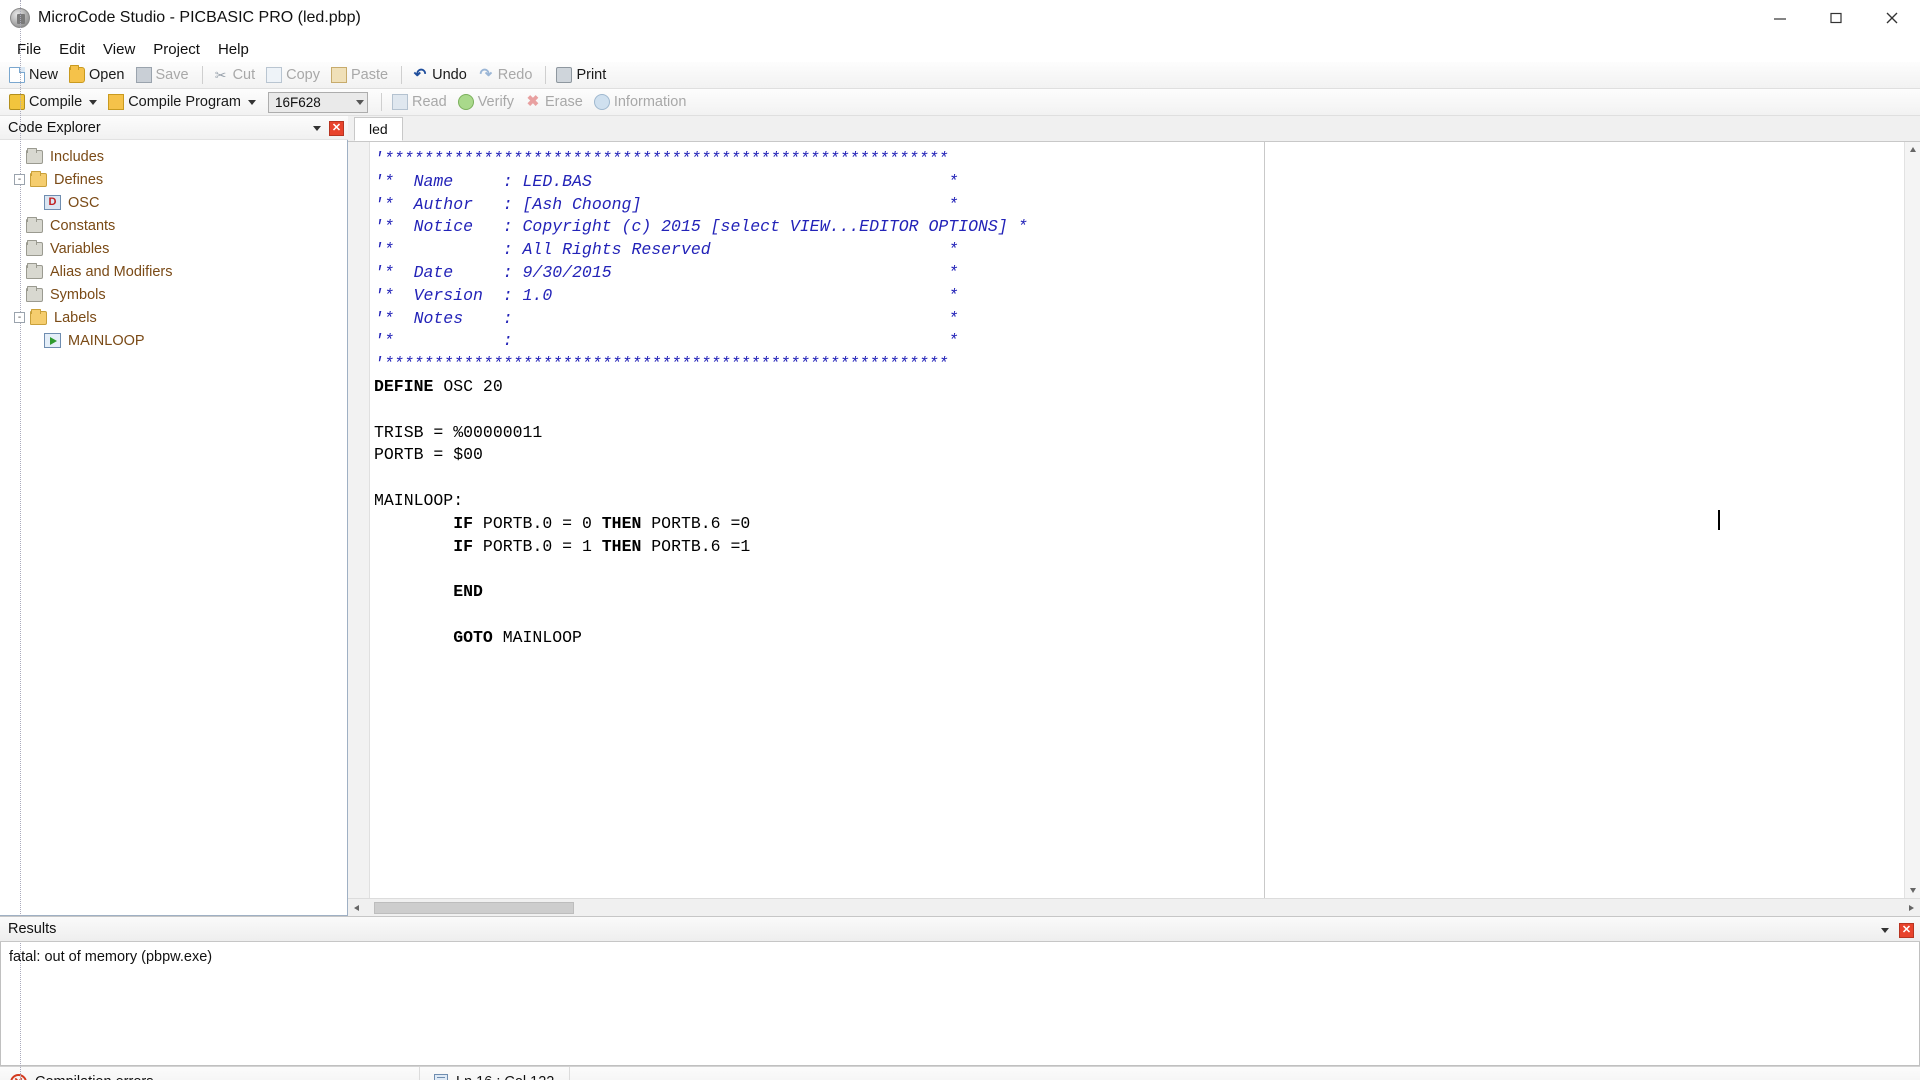  I want to click on code-span: GOTO, so click(473, 637).